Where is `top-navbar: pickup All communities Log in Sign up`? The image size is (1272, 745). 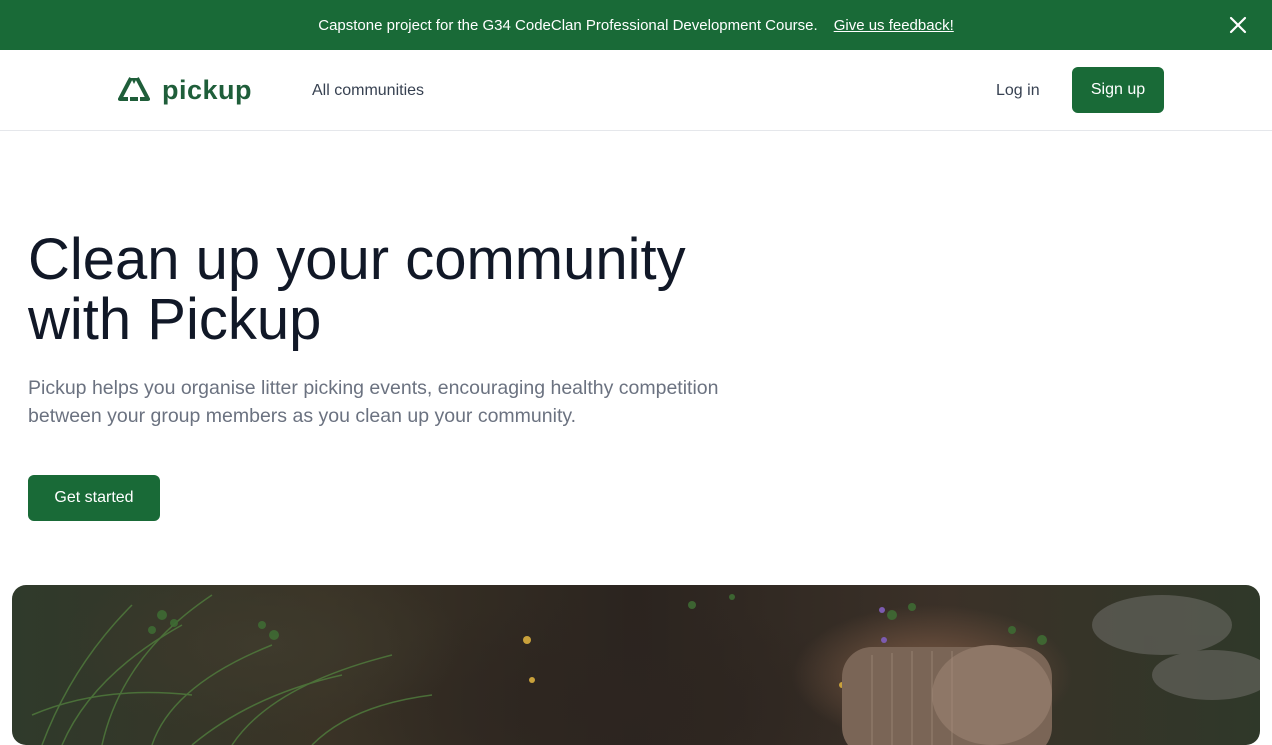
top-navbar: pickup All communities Log in Sign up is located at coordinates (636, 90).